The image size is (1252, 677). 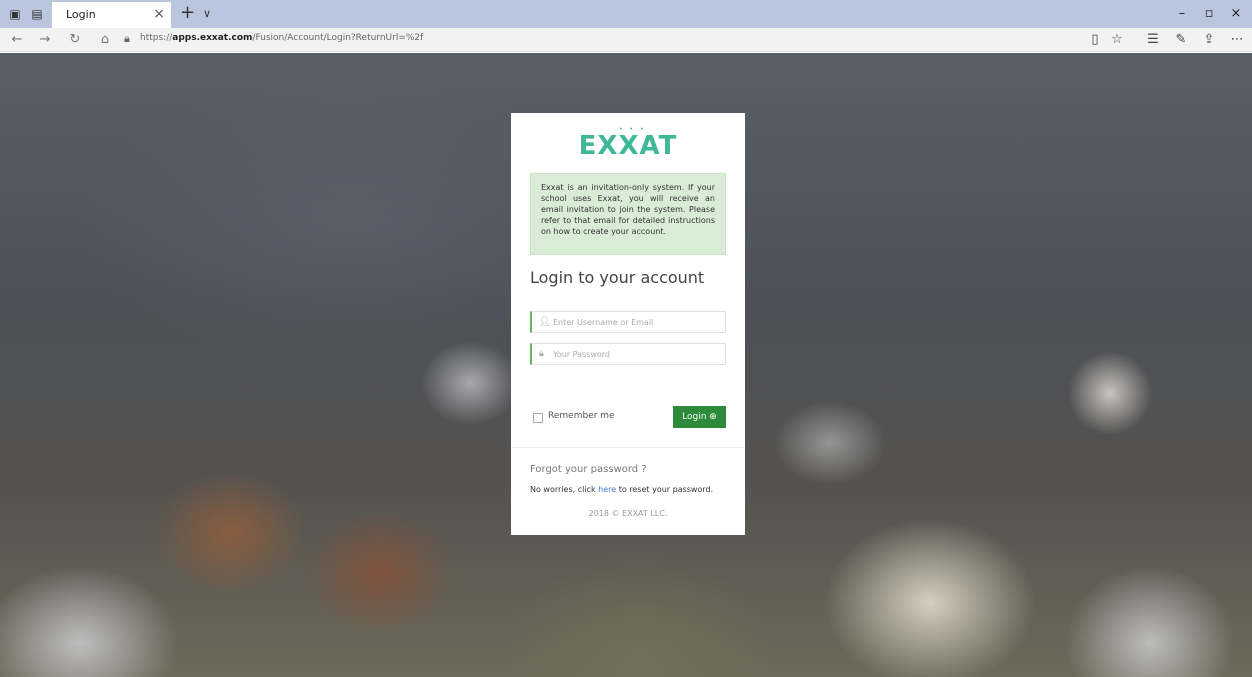 What do you see at coordinates (1237, 40) in the screenshot?
I see `more-options-icon: ⋯` at bounding box center [1237, 40].